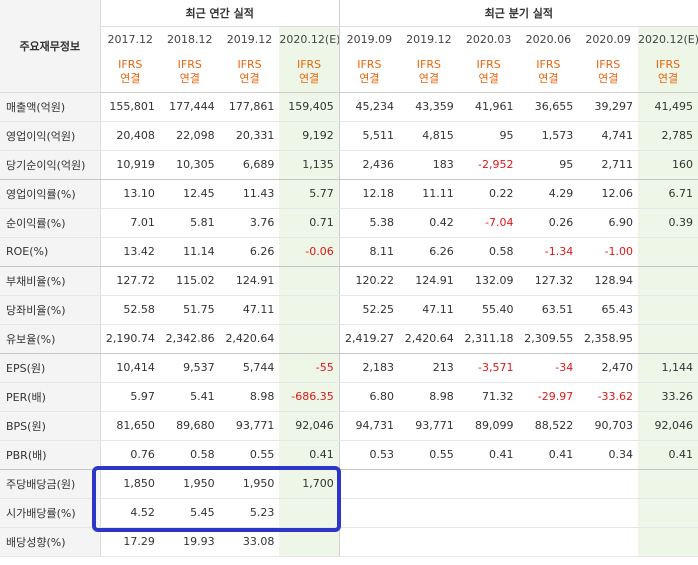 The image size is (698, 565). What do you see at coordinates (50, 107) in the screenshot?
I see `row-label: 매출액(억원)` at bounding box center [50, 107].